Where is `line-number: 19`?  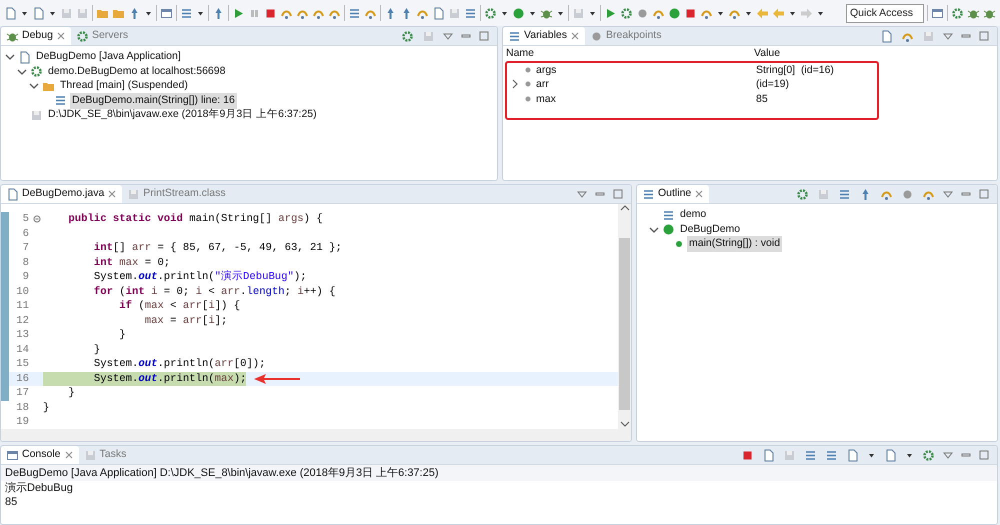 line-number: 19 is located at coordinates (22, 422).